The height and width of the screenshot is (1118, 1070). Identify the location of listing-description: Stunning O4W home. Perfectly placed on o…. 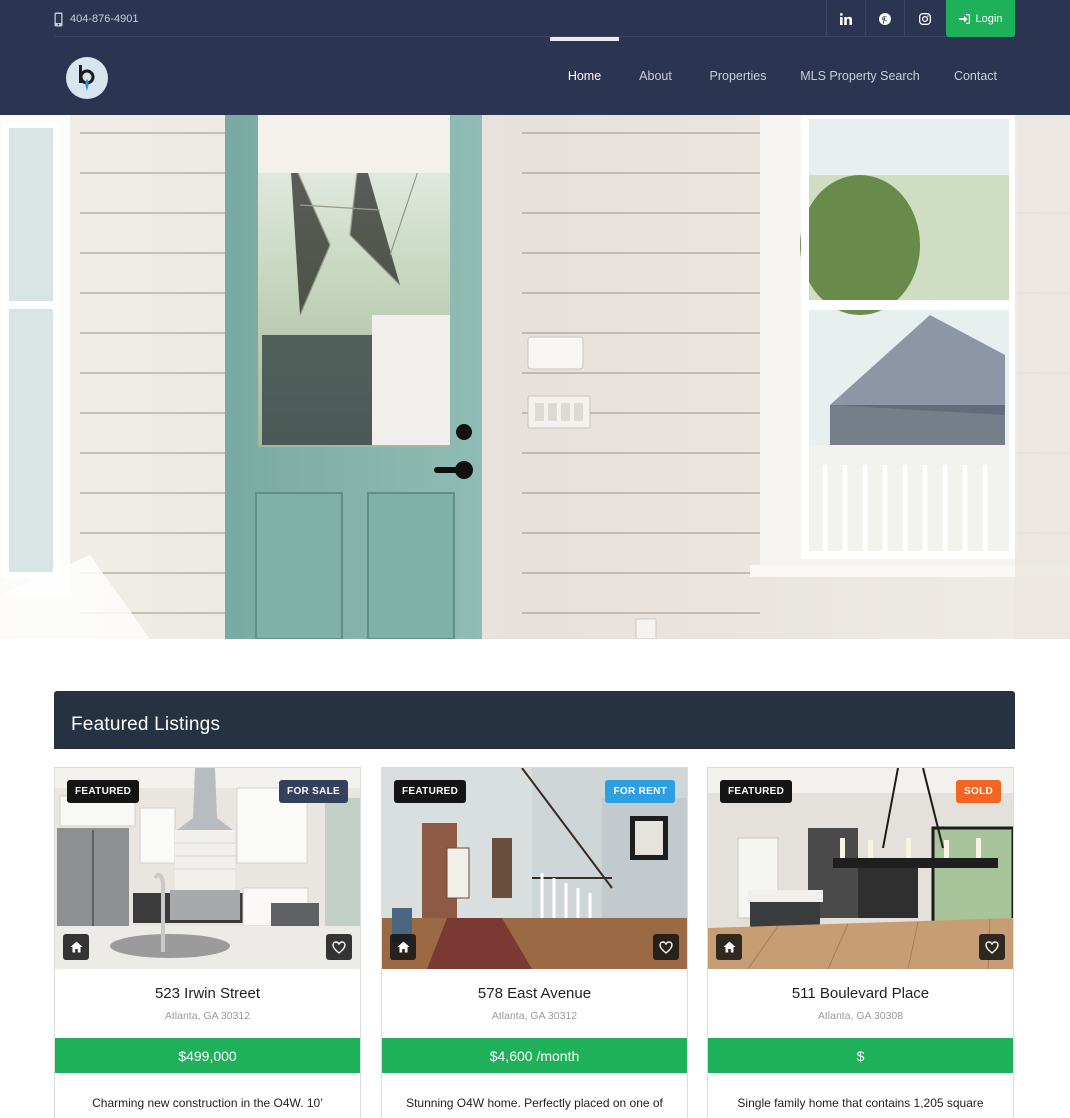
(534, 1103).